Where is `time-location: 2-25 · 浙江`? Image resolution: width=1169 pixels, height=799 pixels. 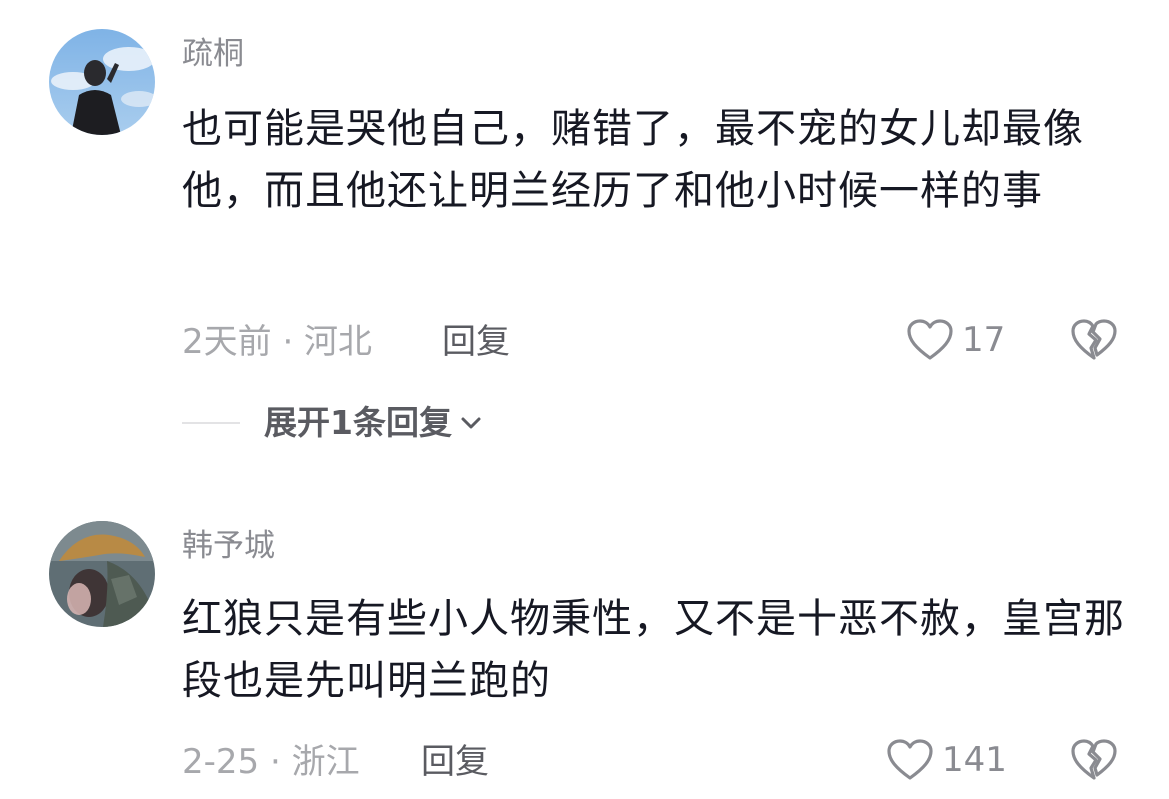 time-location: 2-25 · 浙江 is located at coordinates (271, 762).